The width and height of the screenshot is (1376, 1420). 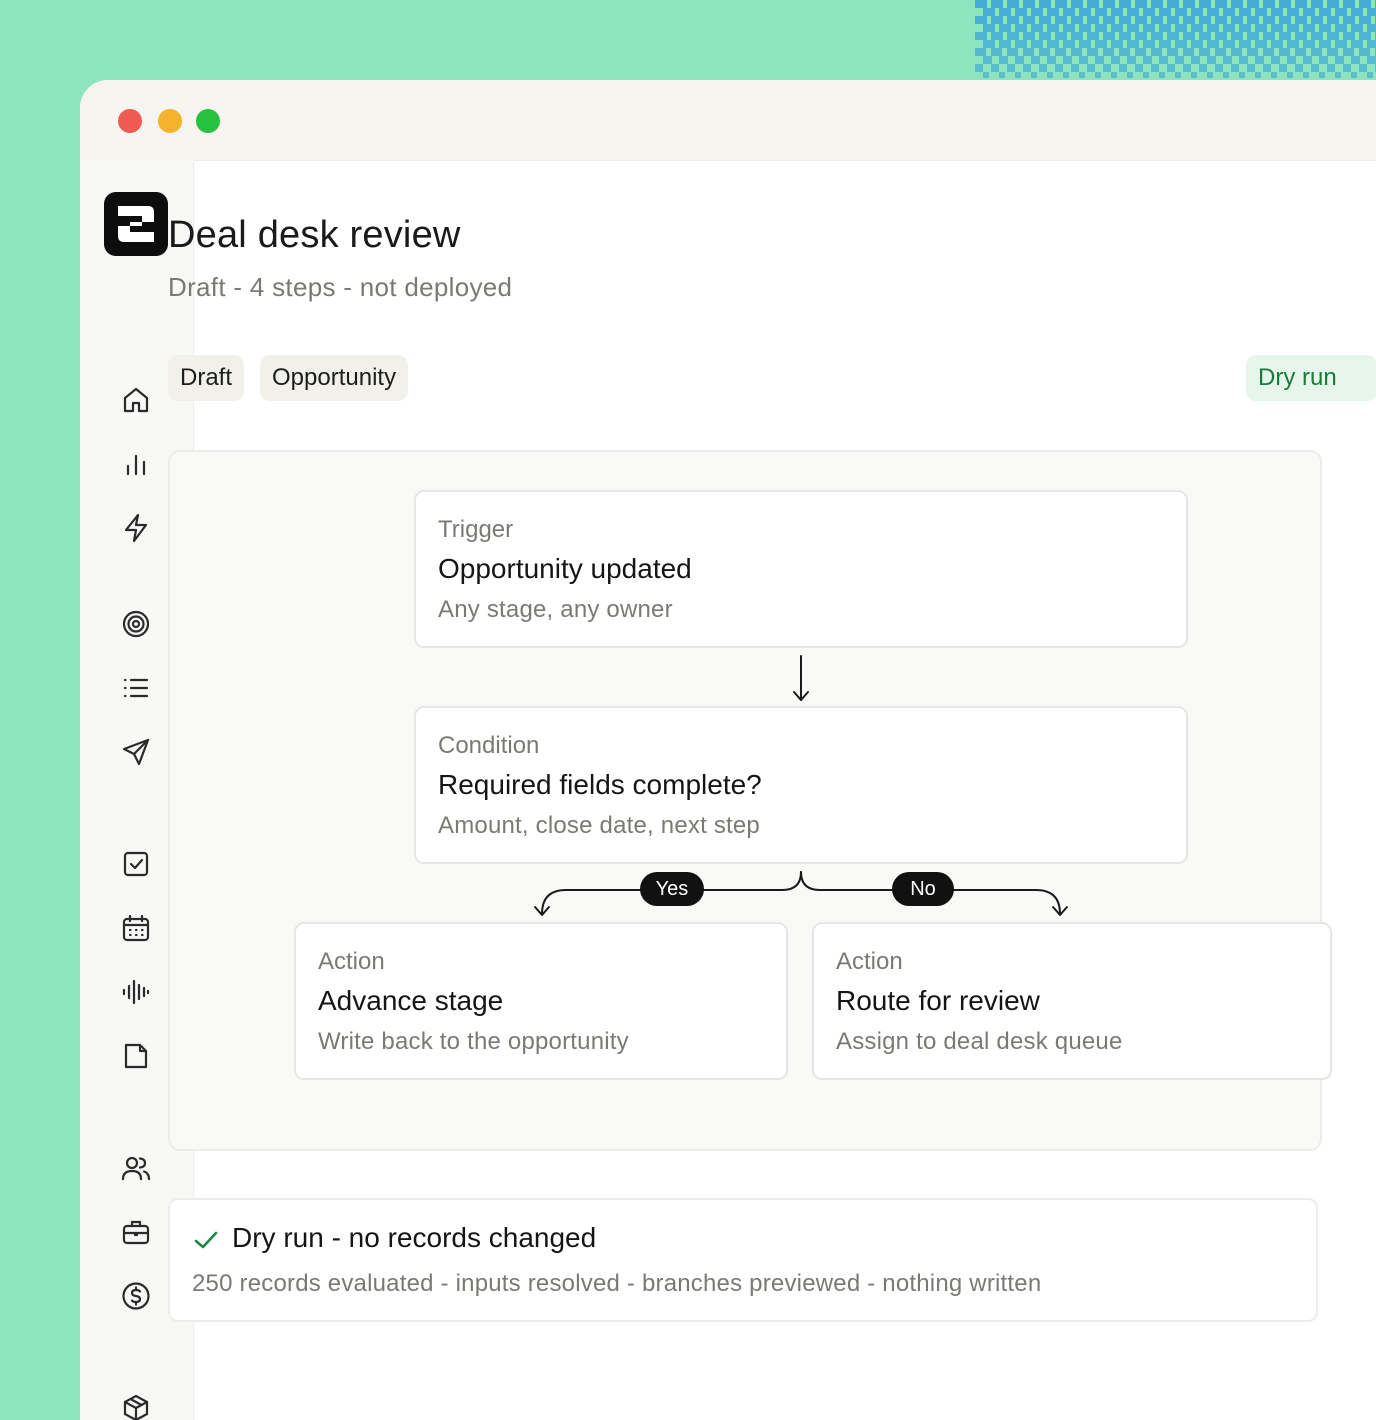 What do you see at coordinates (136, 1232) in the screenshot?
I see `briefcase-icon` at bounding box center [136, 1232].